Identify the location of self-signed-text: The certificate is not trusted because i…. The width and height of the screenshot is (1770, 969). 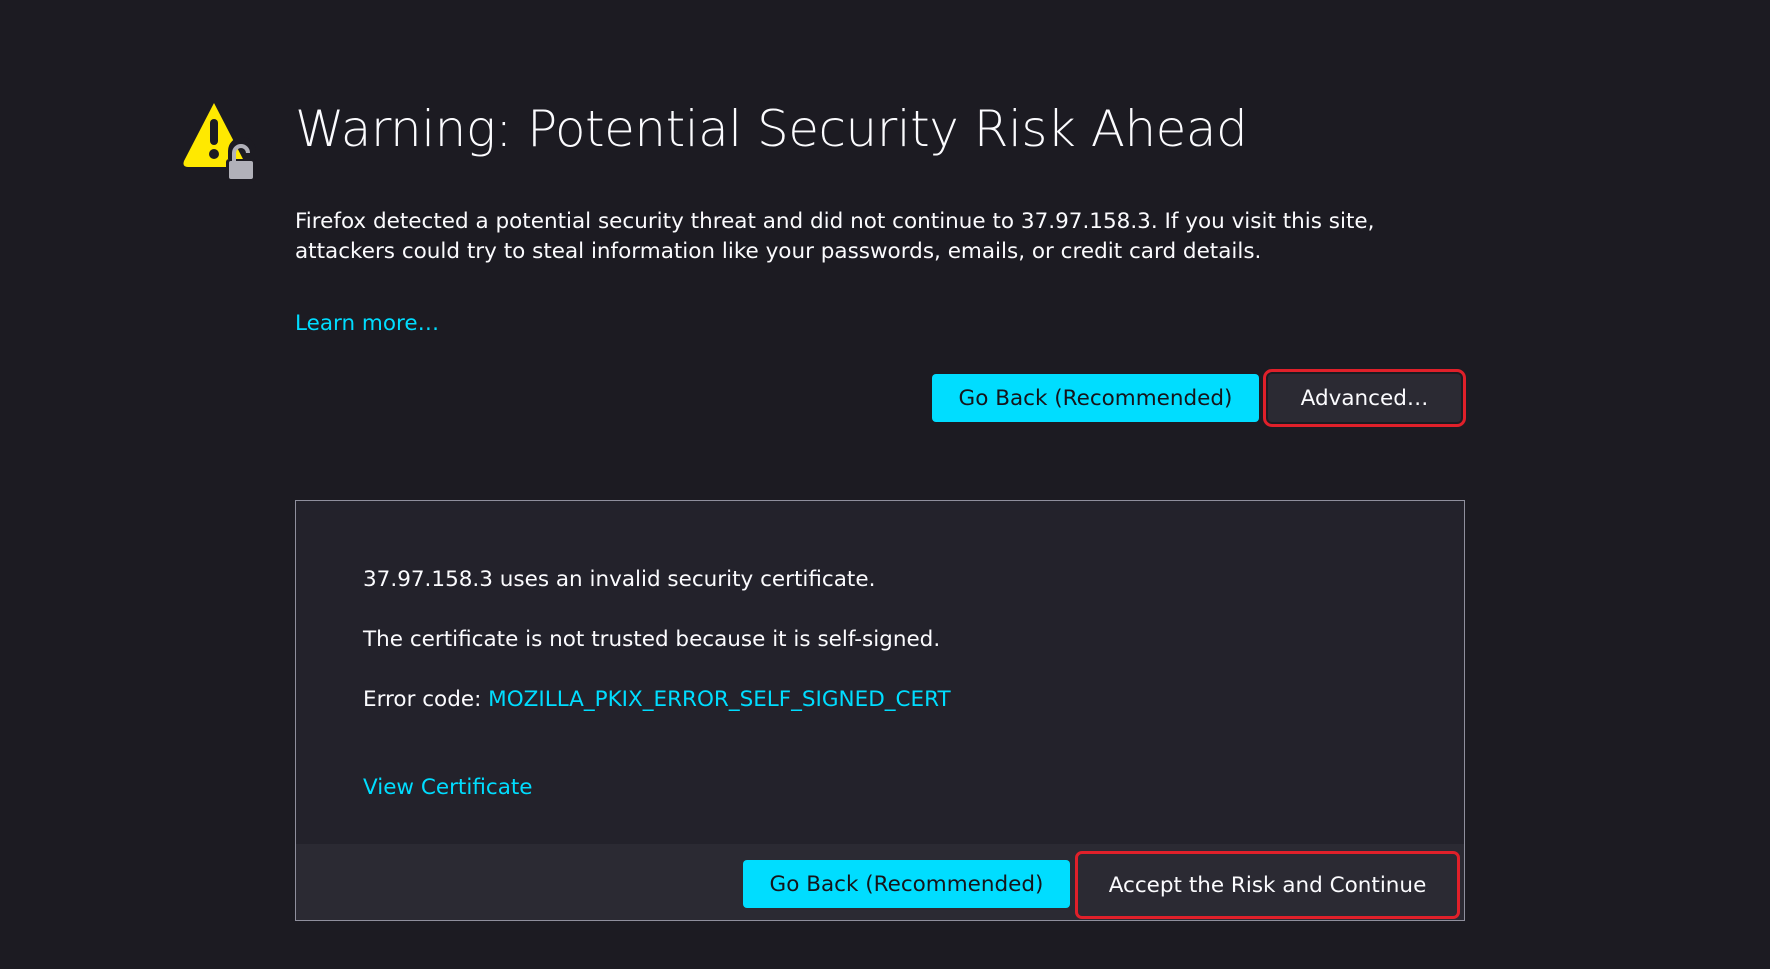
(652, 639).